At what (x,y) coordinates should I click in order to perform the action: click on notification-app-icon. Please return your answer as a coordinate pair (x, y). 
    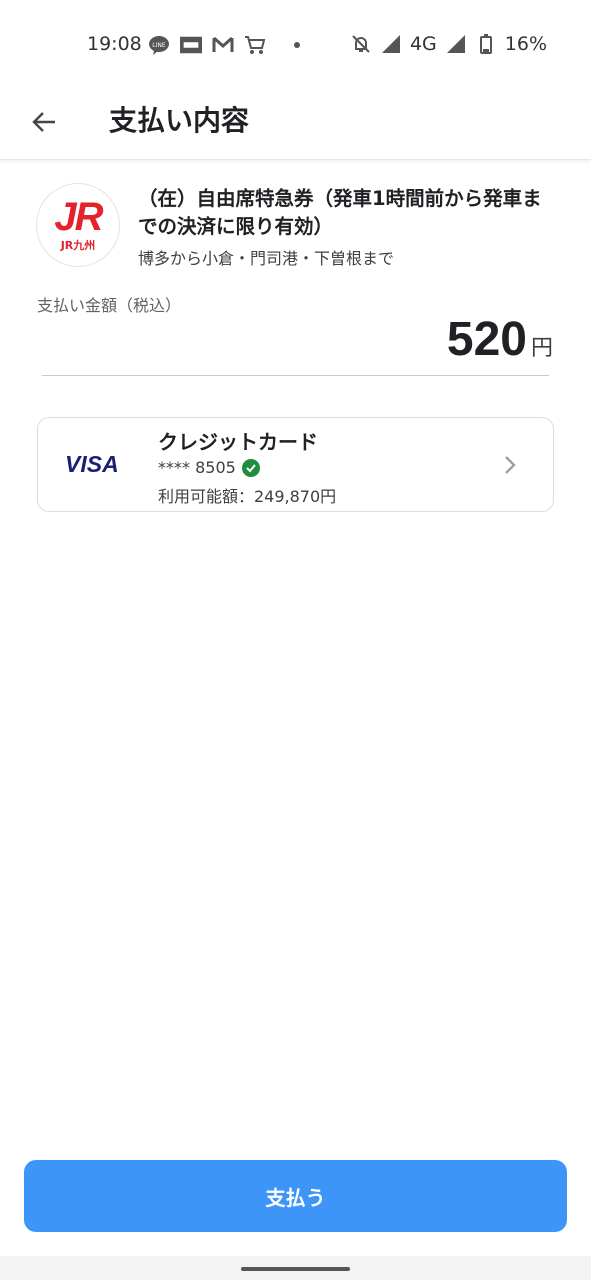
    Looking at the image, I should click on (191, 45).